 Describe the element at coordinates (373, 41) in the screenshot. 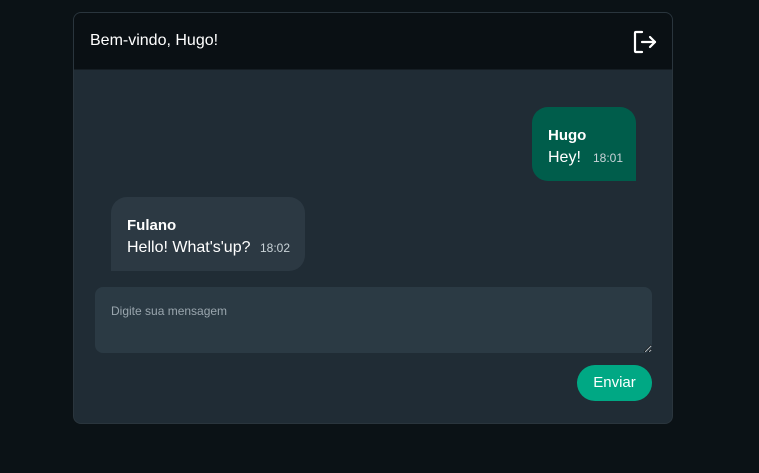

I see `chat-header: Bem-vindo, Hugo!` at that location.